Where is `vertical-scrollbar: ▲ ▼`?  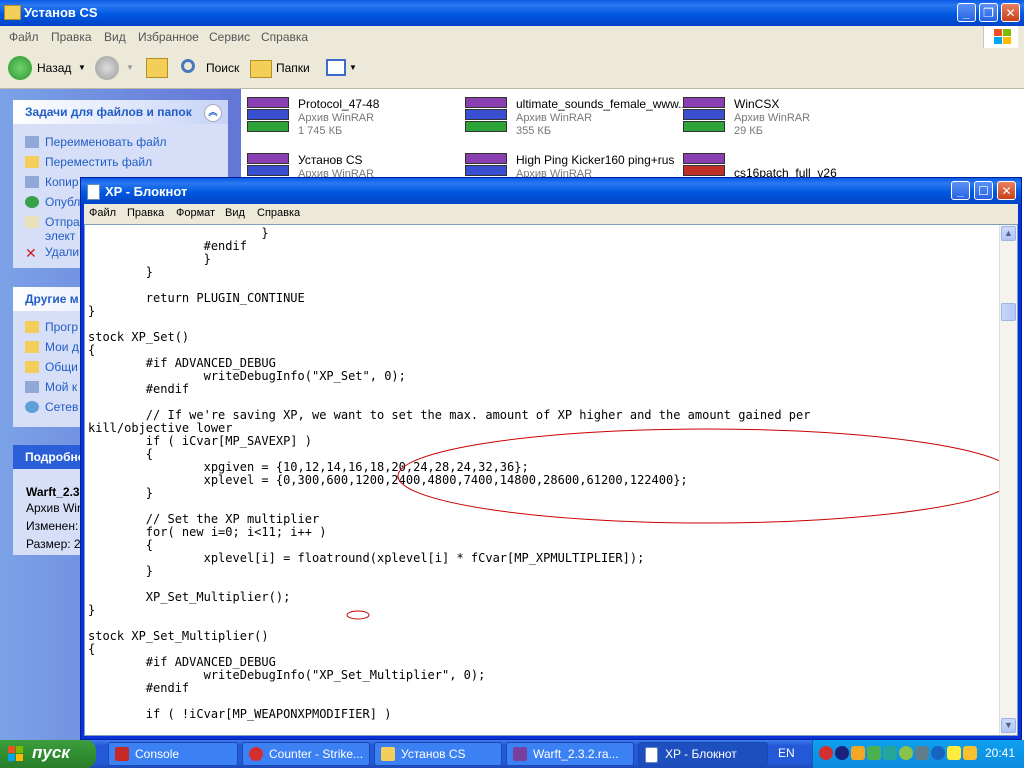
vertical-scrollbar: ▲ ▼ is located at coordinates (1008, 480).